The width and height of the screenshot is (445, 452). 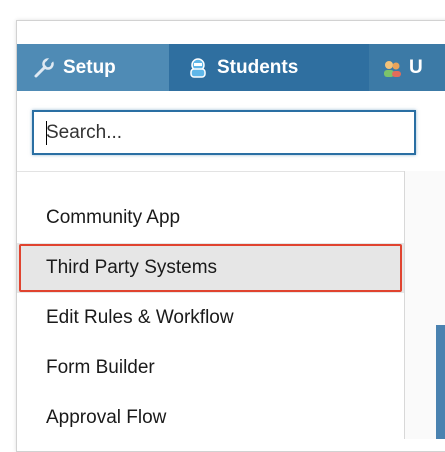 I want to click on nav-tab-setup: Setup, so click(x=93, y=67).